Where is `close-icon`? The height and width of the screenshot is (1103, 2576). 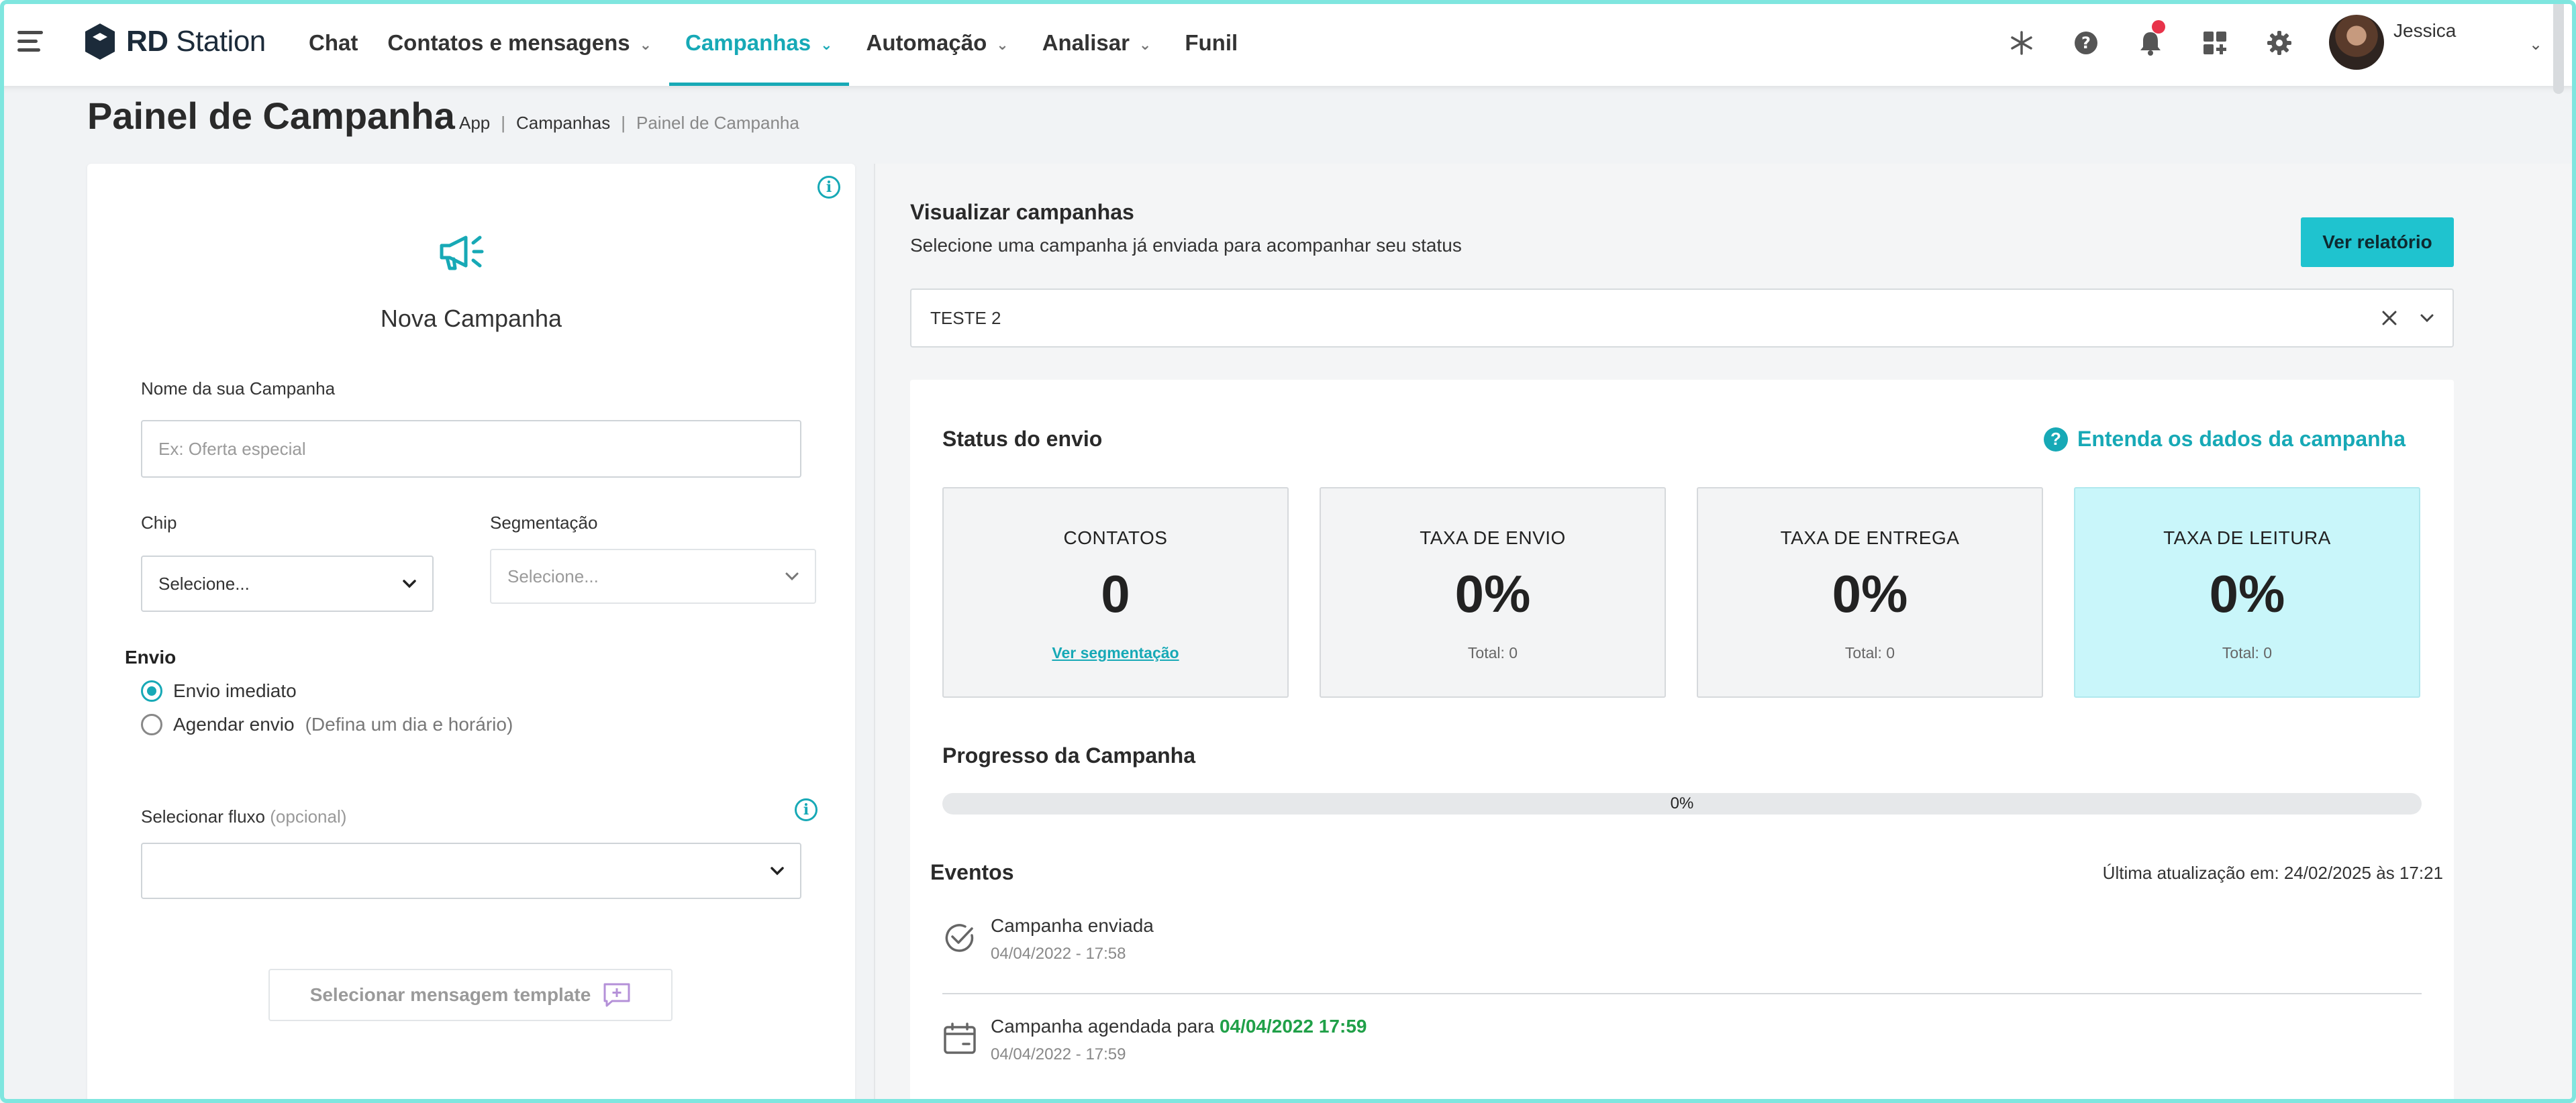
close-icon is located at coordinates (2389, 318).